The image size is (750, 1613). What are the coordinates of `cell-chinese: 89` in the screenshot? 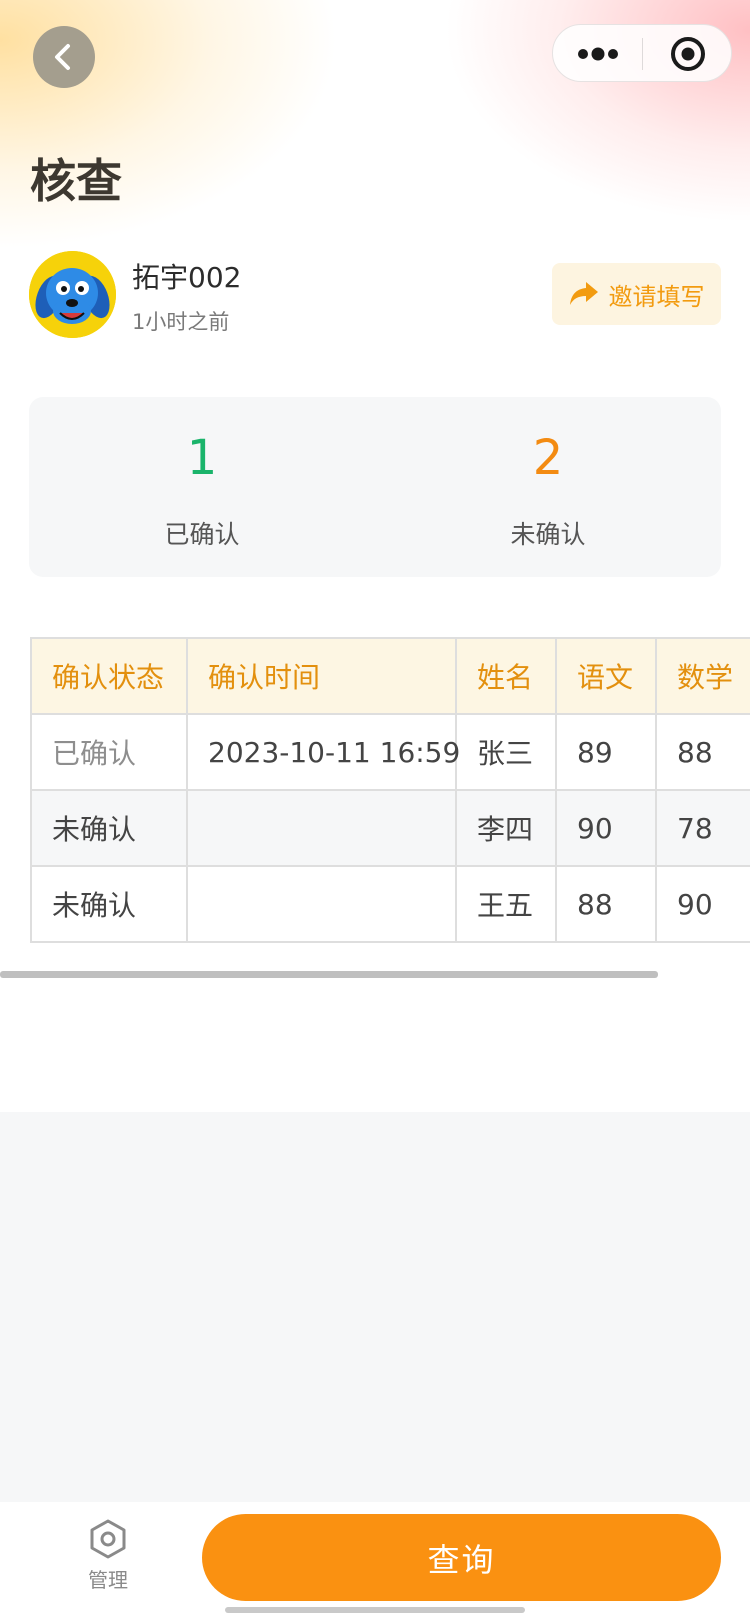 It's located at (606, 752).